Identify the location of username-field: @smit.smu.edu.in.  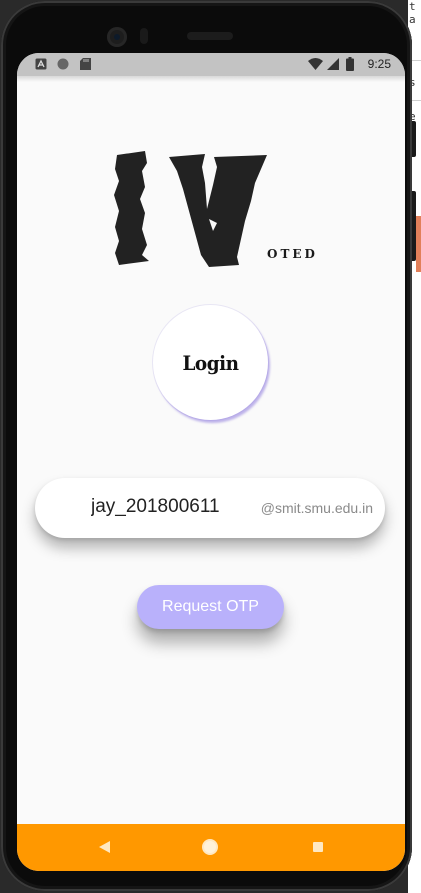
(210, 508).